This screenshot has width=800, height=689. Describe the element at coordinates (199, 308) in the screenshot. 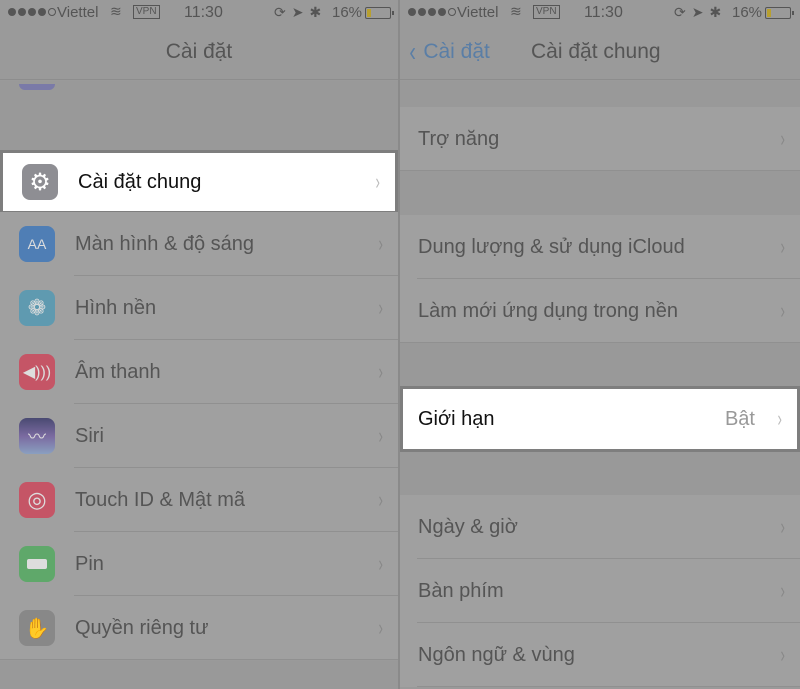

I see `settings-item-wallpaper: ❁ Hình nền ›` at that location.